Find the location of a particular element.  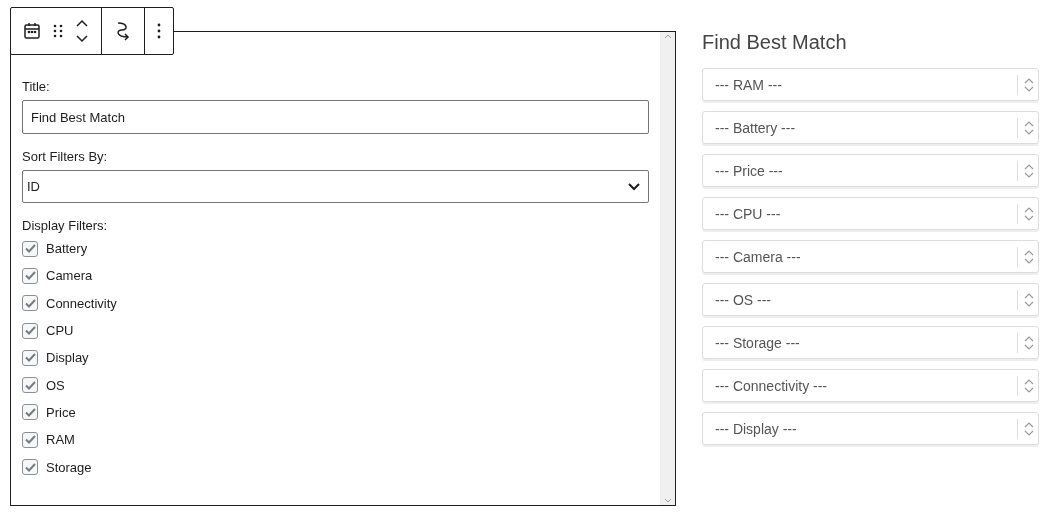

field-label: Sort Filters By: is located at coordinates (65, 156).